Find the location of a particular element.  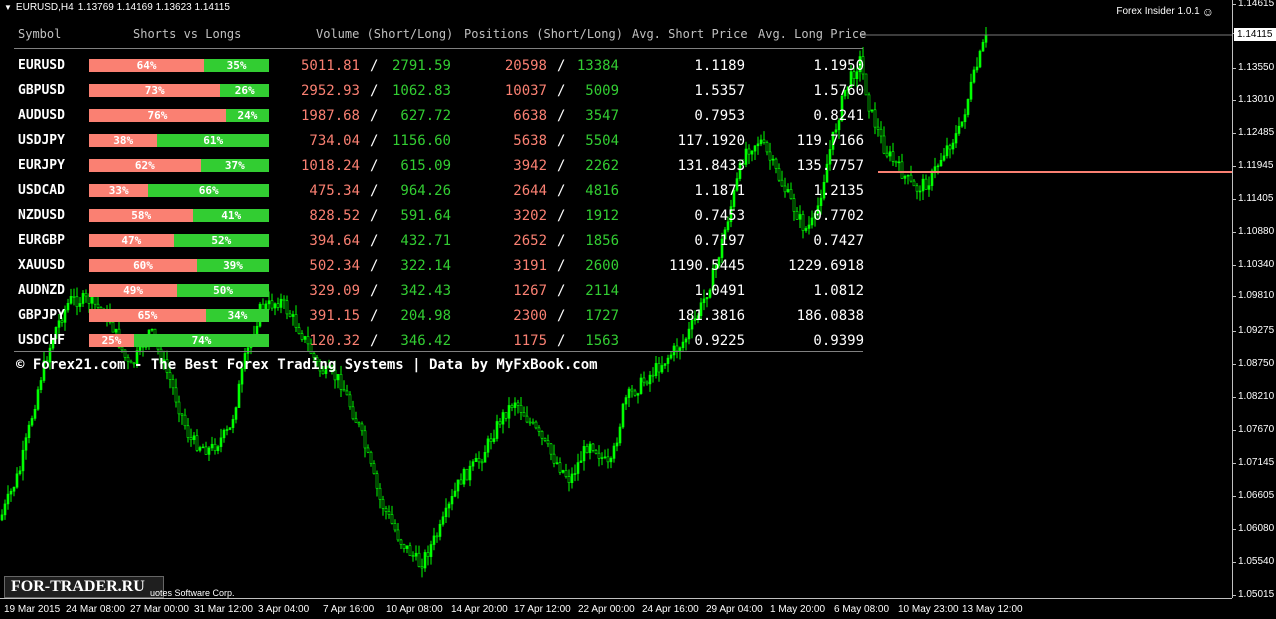

short-segment: 65% is located at coordinates (147, 315).